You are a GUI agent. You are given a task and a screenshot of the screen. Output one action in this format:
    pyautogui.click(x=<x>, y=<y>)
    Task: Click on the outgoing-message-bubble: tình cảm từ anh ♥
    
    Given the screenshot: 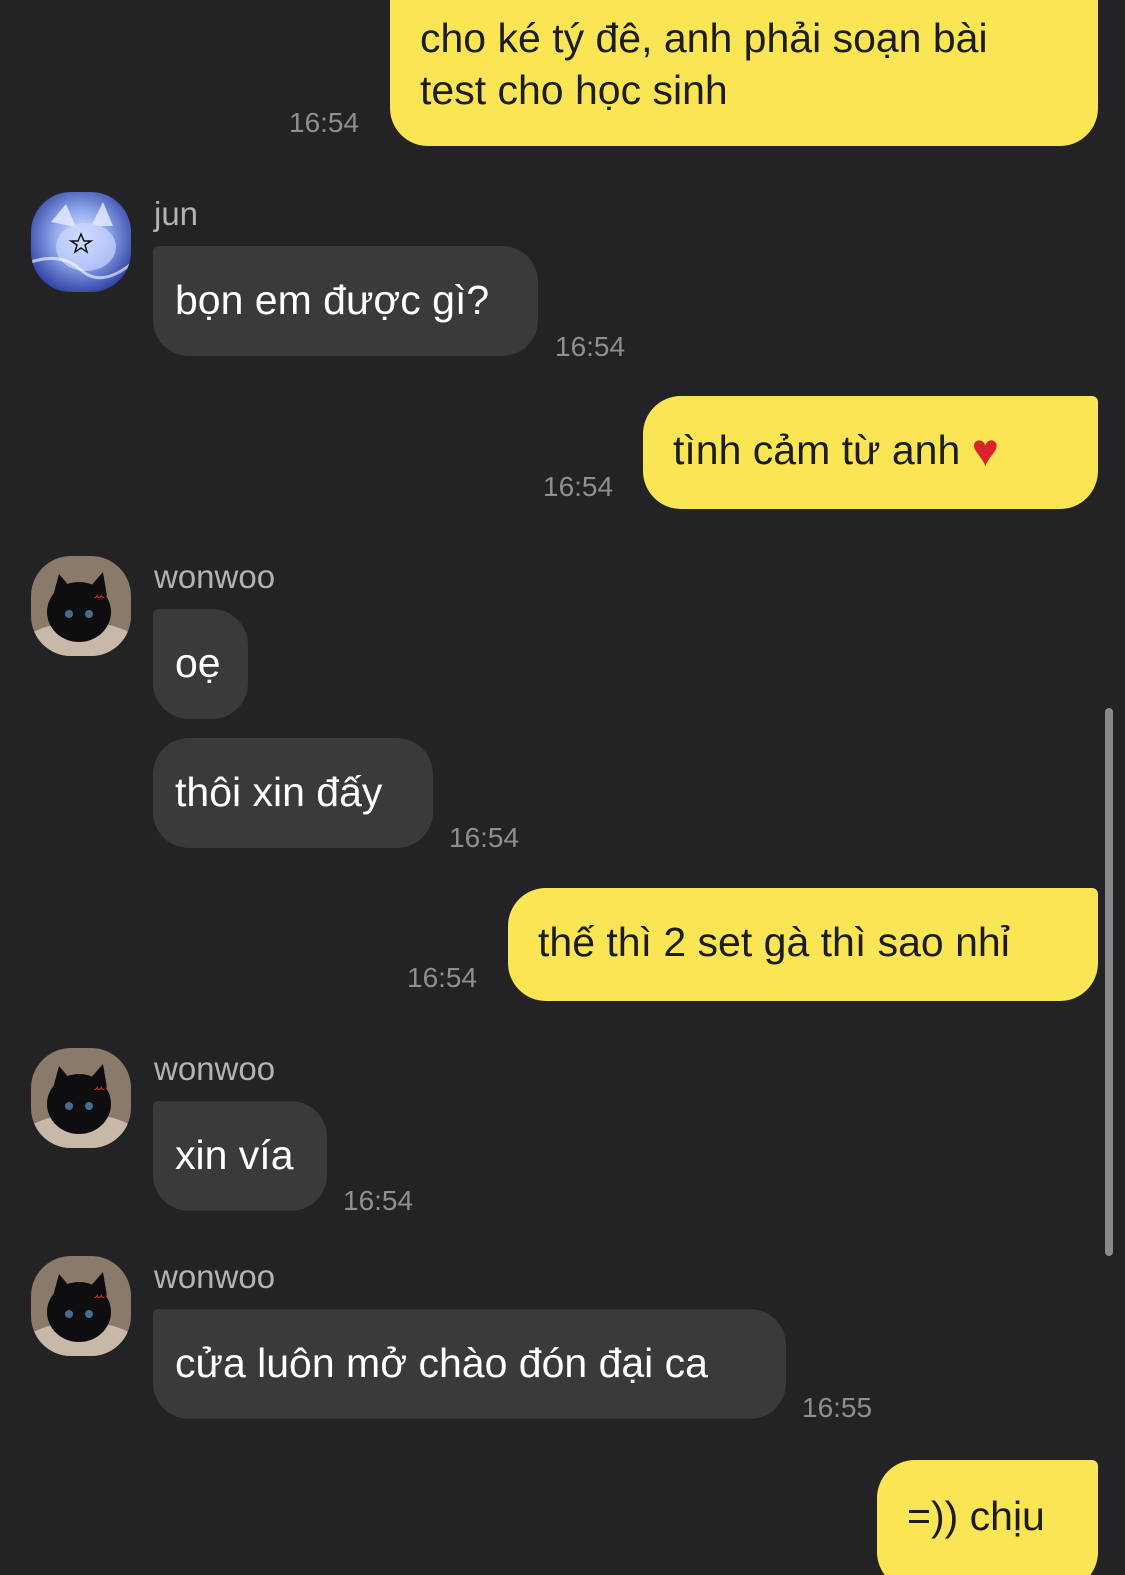 What is the action you would take?
    pyautogui.click(x=870, y=452)
    